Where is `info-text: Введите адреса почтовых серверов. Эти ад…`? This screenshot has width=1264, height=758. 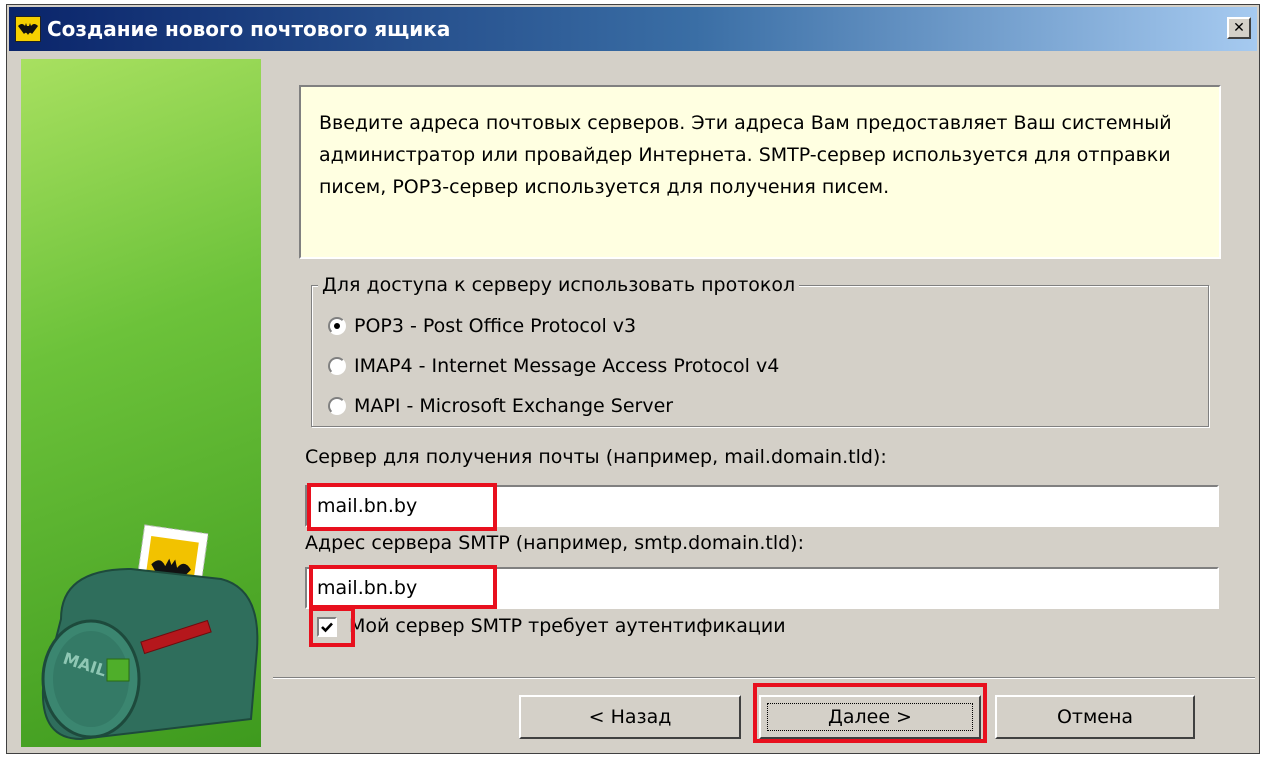 info-text: Введите адреса почтовых серверов. Эти ад… is located at coordinates (745, 155).